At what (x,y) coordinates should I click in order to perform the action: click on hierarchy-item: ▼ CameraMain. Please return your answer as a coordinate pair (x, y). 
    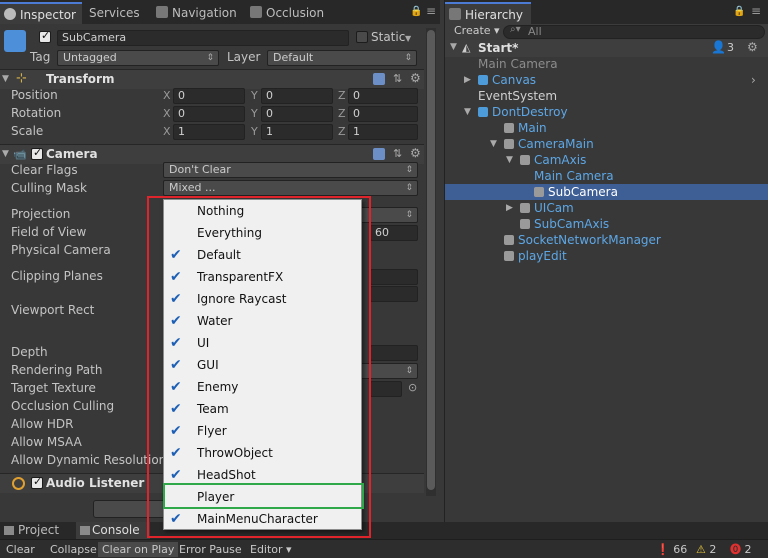
    Looking at the image, I should click on (606, 144).